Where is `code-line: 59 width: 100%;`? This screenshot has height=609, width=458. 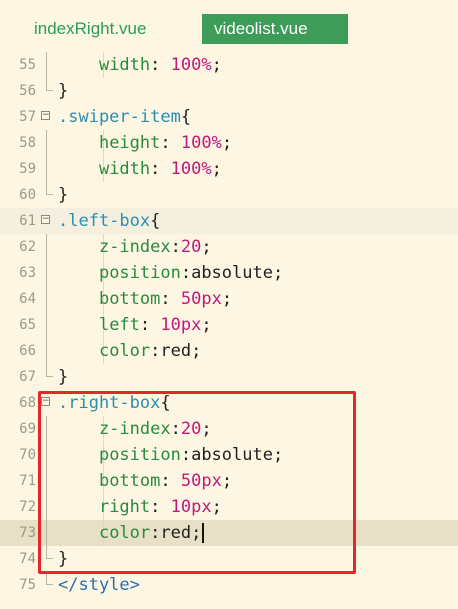 code-line: 59 width: 100%; is located at coordinates (229, 169).